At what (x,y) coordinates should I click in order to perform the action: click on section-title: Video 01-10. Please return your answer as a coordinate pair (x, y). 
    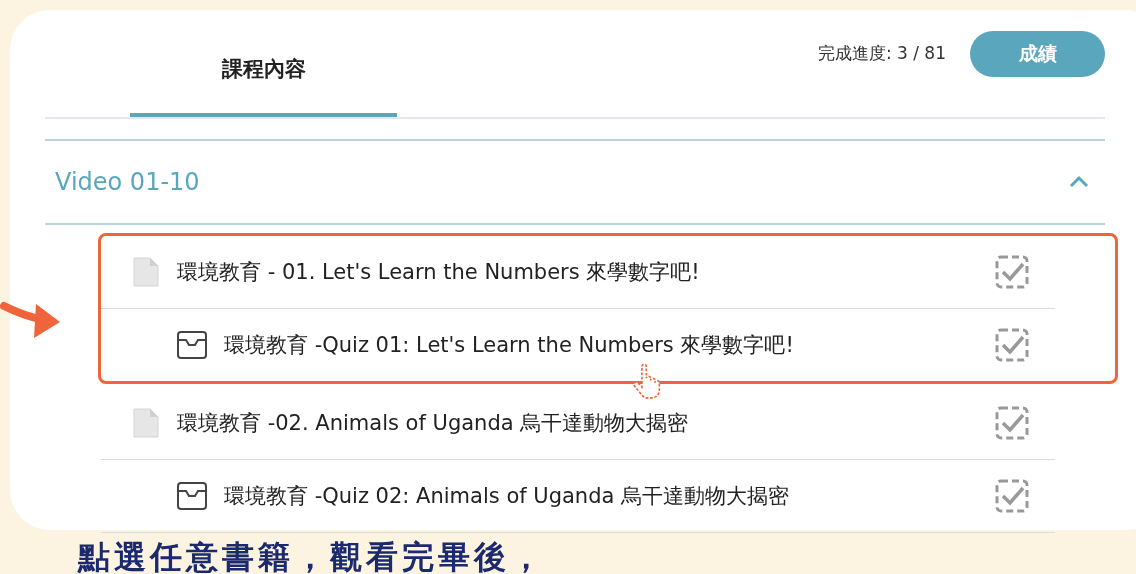
    Looking at the image, I should click on (127, 182).